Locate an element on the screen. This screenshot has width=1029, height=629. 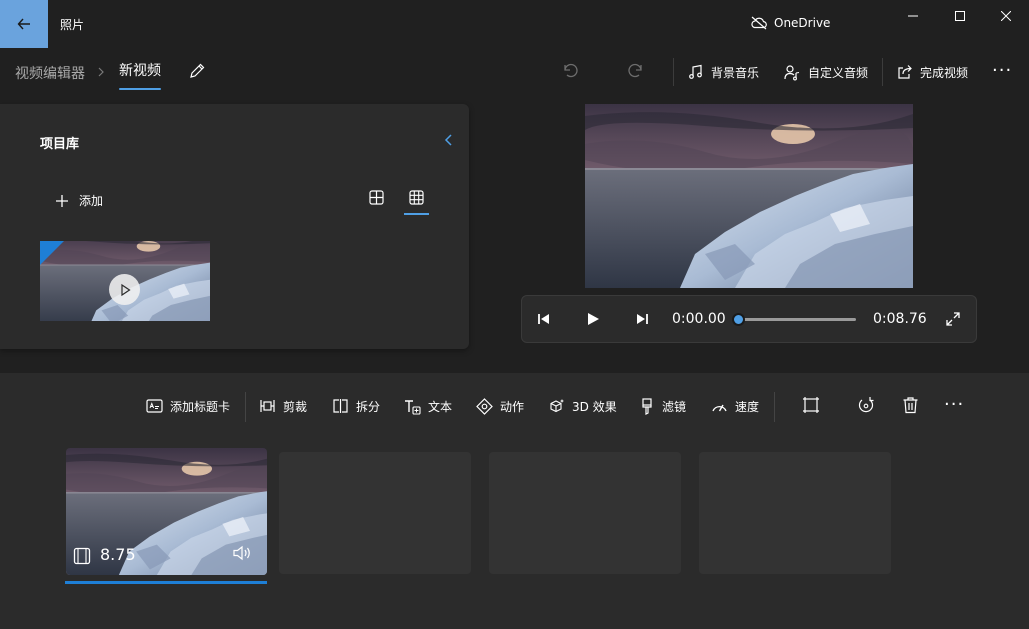
tool-label: 滤镜 is located at coordinates (674, 406).